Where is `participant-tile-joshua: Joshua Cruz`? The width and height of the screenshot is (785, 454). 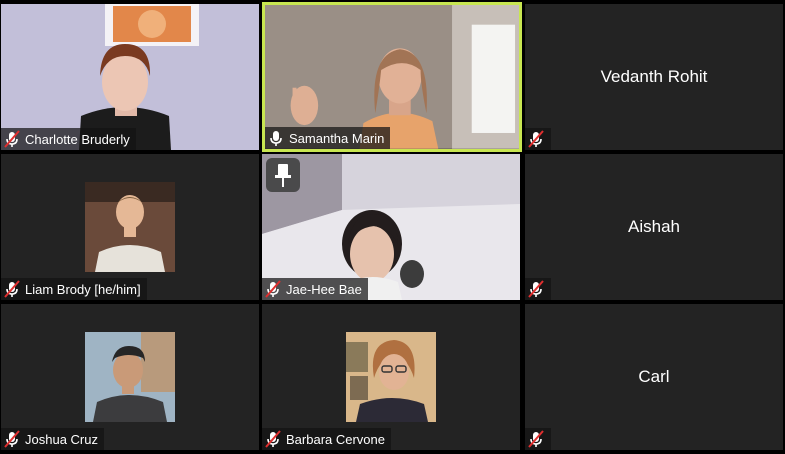 participant-tile-joshua: Joshua Cruz is located at coordinates (130, 377).